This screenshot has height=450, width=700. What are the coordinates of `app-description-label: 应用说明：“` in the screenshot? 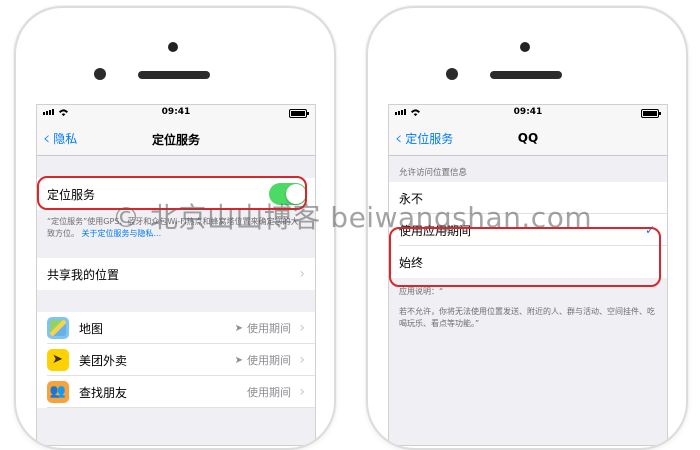 It's located at (421, 291).